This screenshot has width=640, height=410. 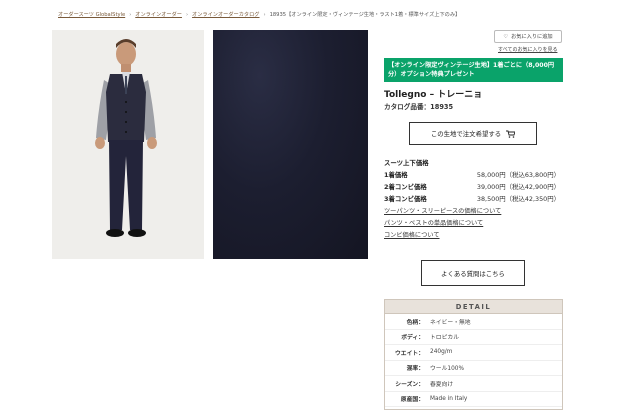 I want to click on detail-row: シーズン： 春夏向け, so click(x=473, y=384).